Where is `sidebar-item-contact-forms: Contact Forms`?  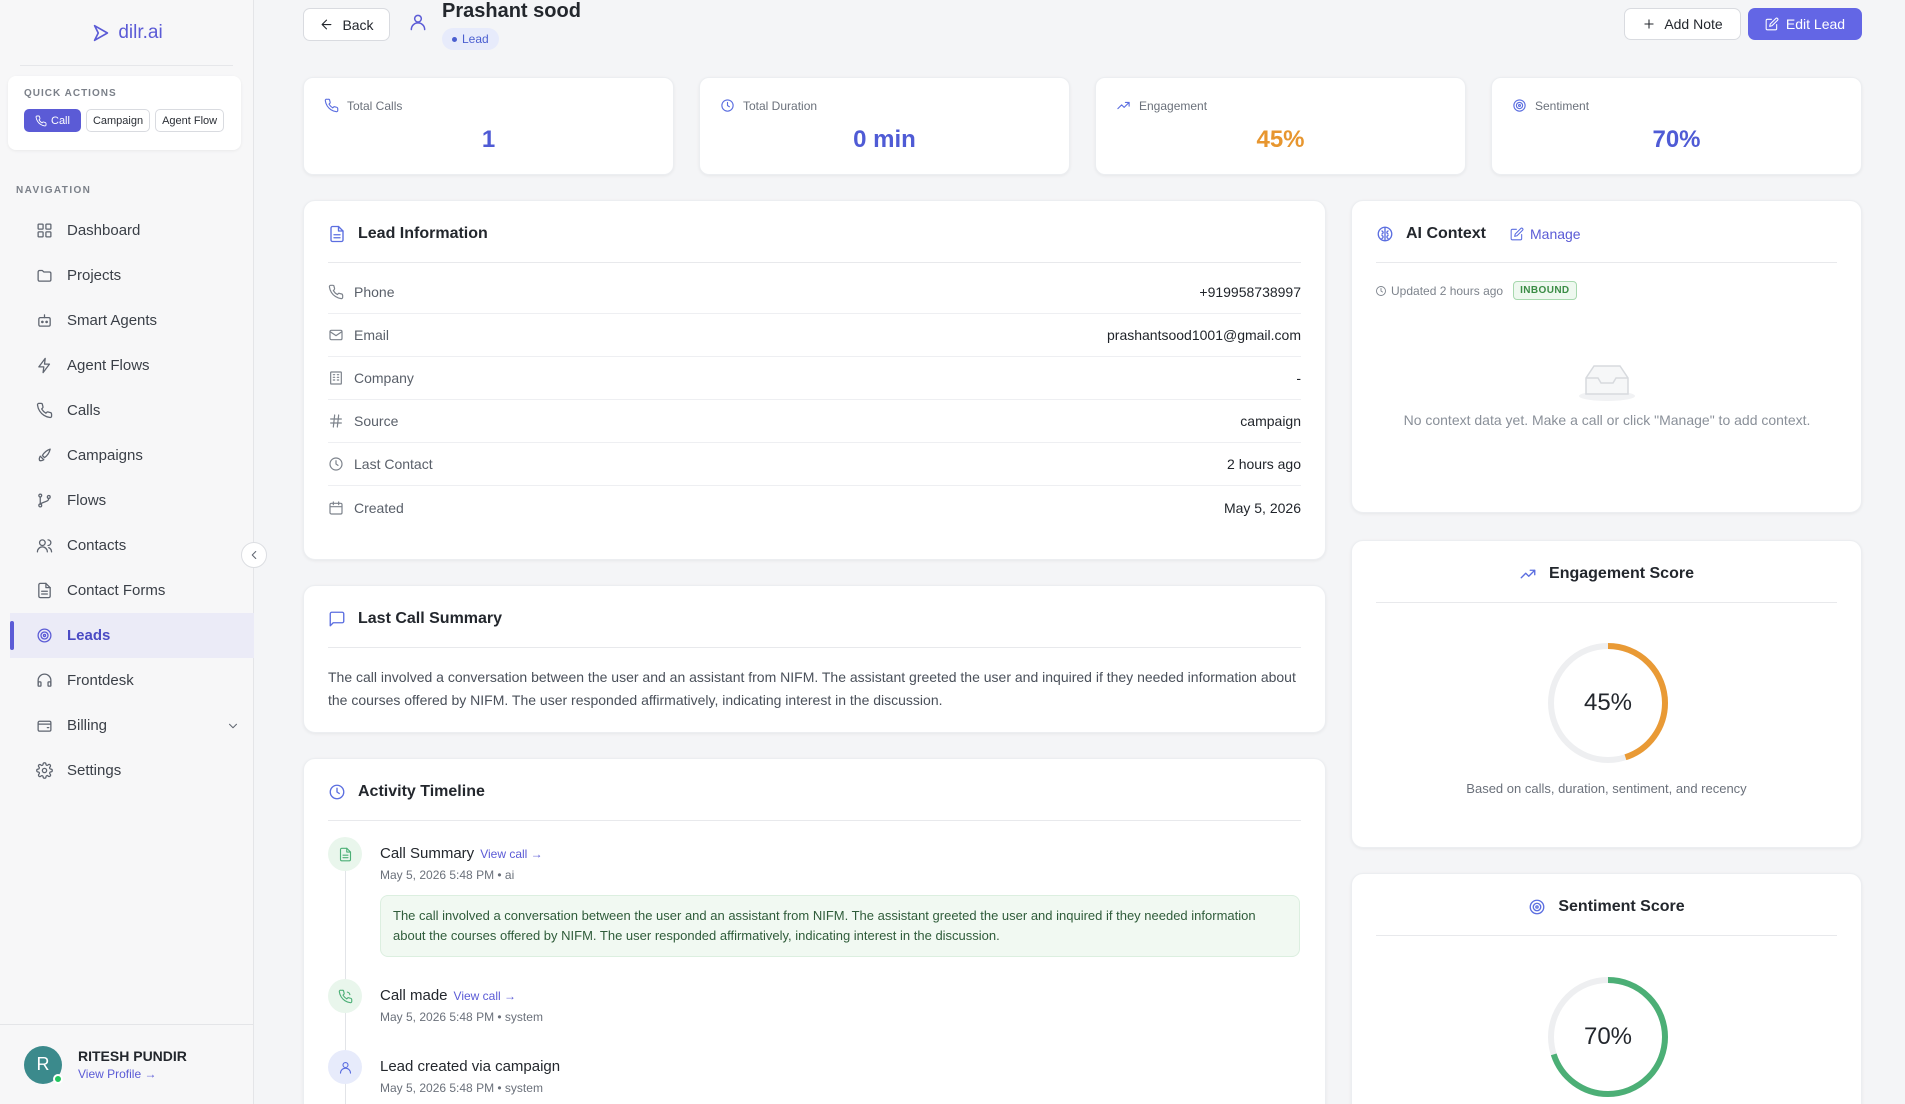
sidebar-item-contact-forms: Contact Forms is located at coordinates (132, 590).